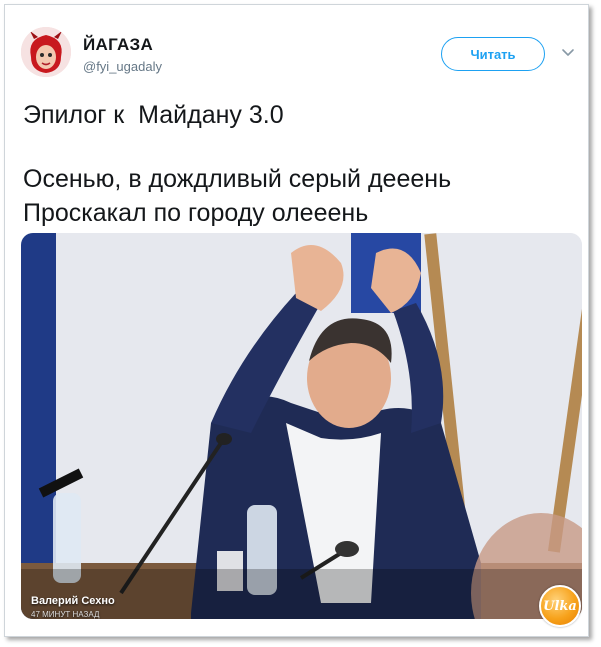 Image resolution: width=601 pixels, height=647 pixels. What do you see at coordinates (73, 601) in the screenshot?
I see `photo-caption: Валерий Сехно` at bounding box center [73, 601].